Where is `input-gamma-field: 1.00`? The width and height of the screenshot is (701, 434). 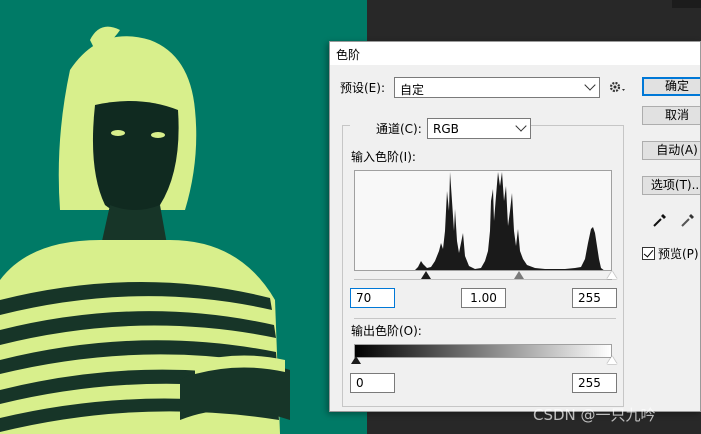 input-gamma-field: 1.00 is located at coordinates (483, 298).